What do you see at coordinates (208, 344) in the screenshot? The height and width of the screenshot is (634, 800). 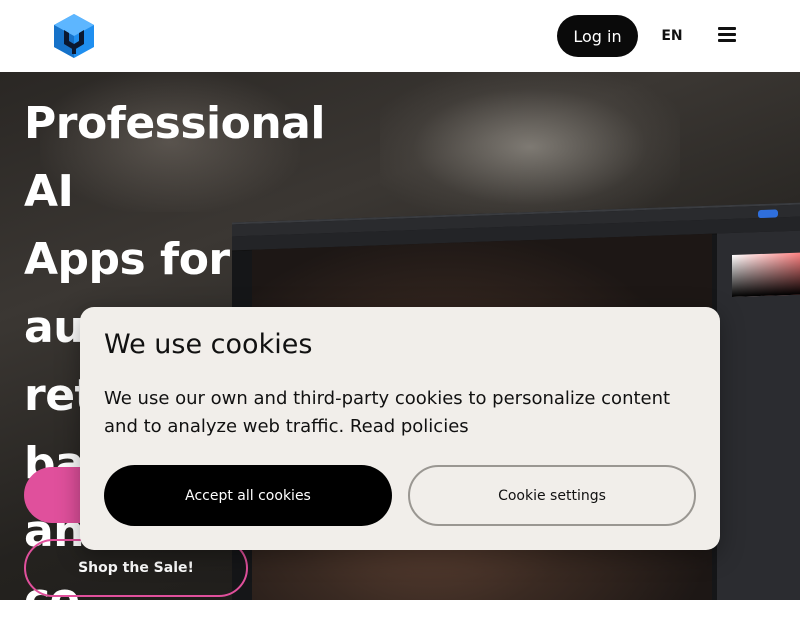 I see `cookie-dialog-title: We use cookies` at bounding box center [208, 344].